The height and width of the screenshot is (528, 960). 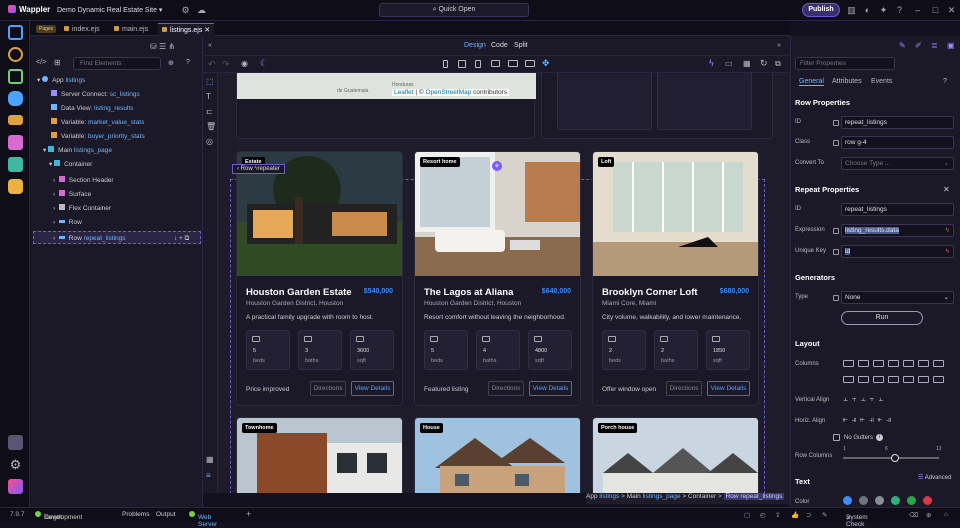 I want to click on listing-card: Townhome, so click(x=319, y=455).